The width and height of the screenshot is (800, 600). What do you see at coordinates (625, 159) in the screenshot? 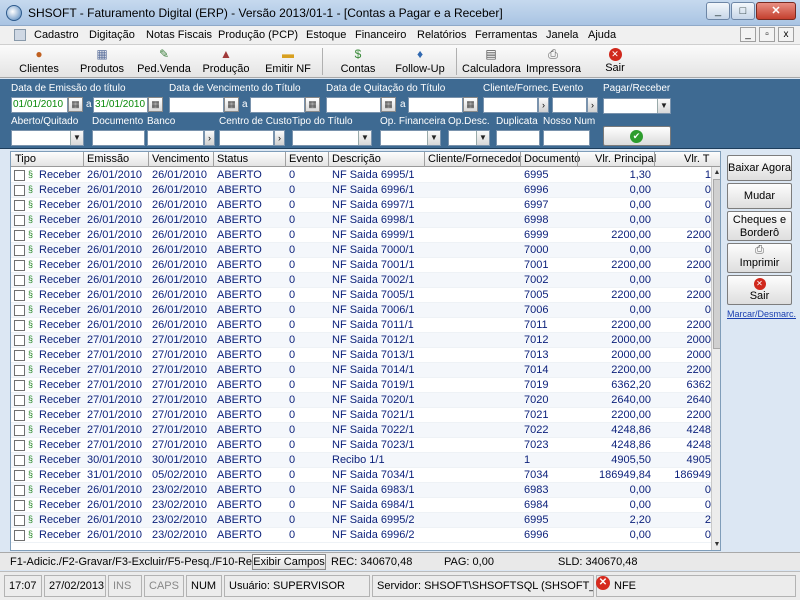
I see `column-header-vlr-principal: Vlr. Principal` at bounding box center [625, 159].